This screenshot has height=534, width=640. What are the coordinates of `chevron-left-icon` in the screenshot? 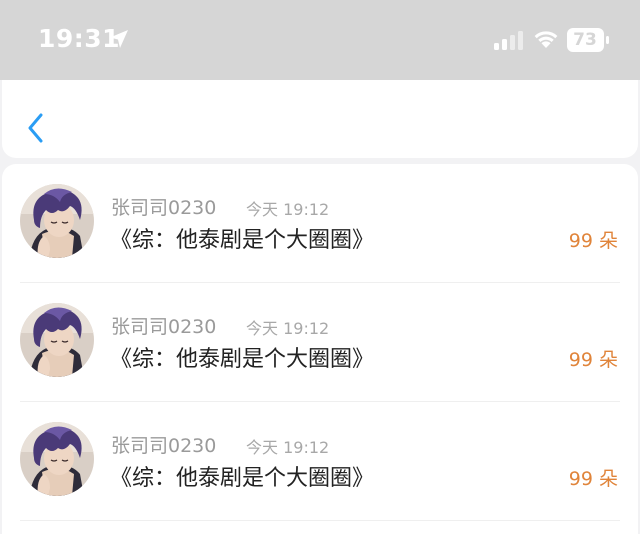 It's located at (35, 128).